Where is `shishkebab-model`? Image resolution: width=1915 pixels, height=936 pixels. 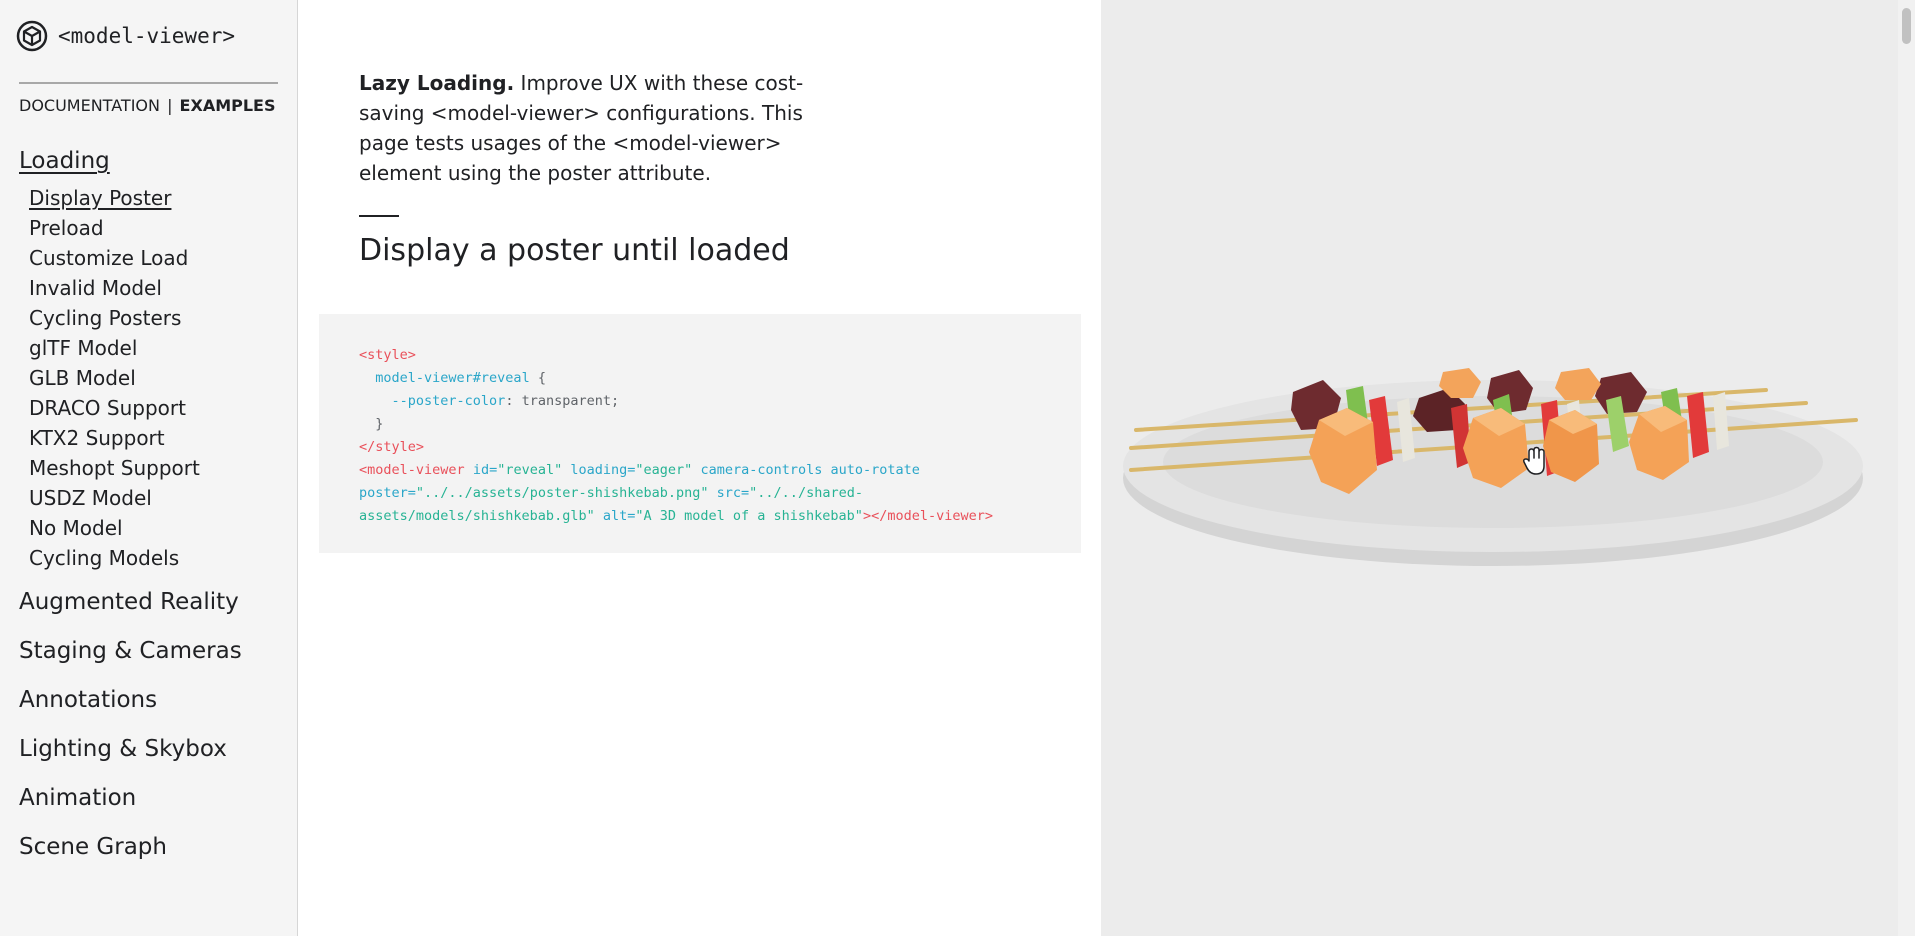 shishkebab-model is located at coordinates (1493, 467).